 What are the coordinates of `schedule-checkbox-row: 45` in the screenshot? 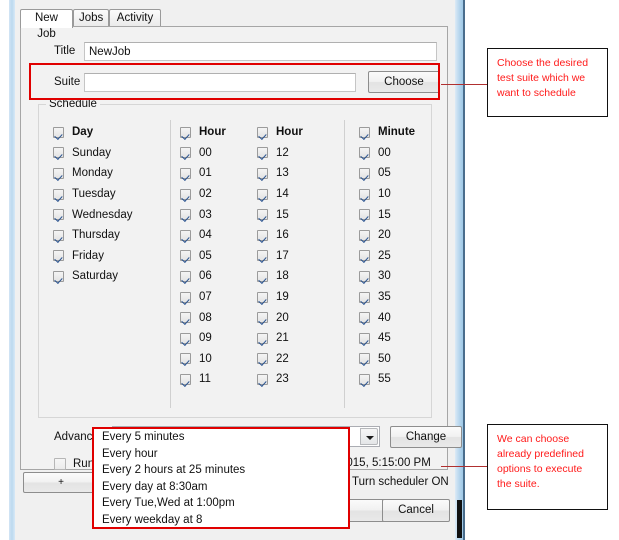 It's located at (399, 338).